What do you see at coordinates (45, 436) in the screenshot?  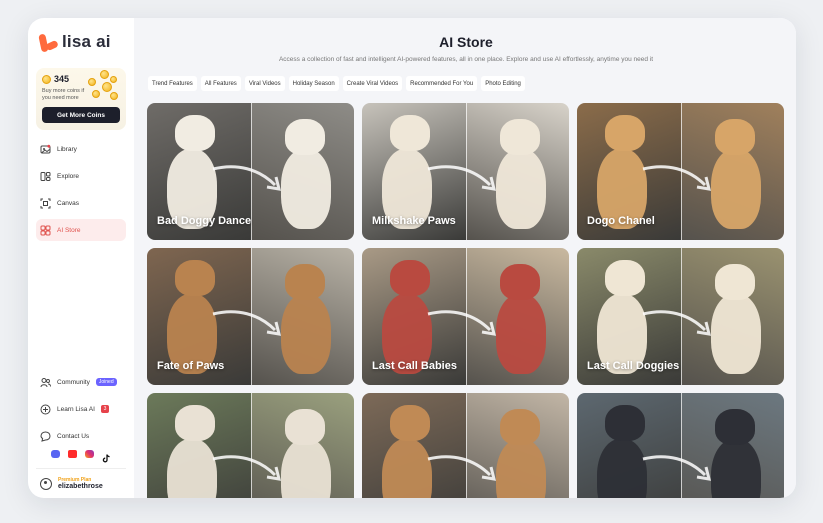 I see `chat-icon` at bounding box center [45, 436].